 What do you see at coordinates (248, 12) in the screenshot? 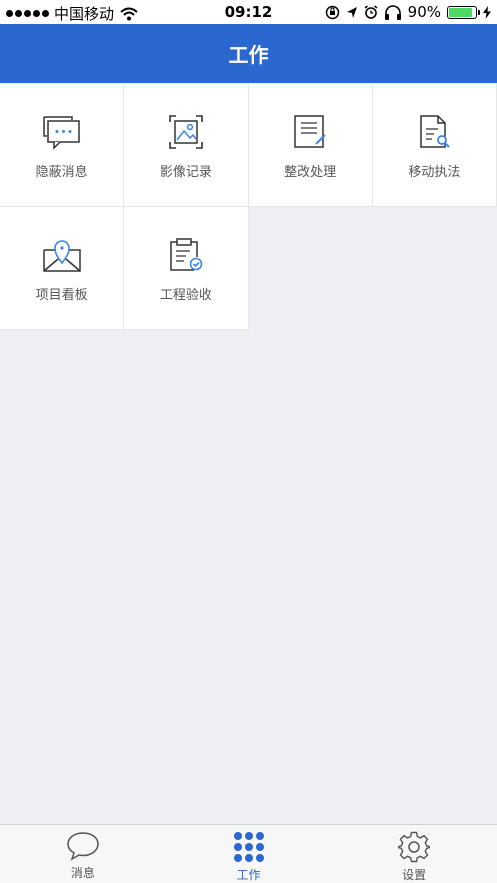
I see `status-bar: 中国移动 09:12 90%` at bounding box center [248, 12].